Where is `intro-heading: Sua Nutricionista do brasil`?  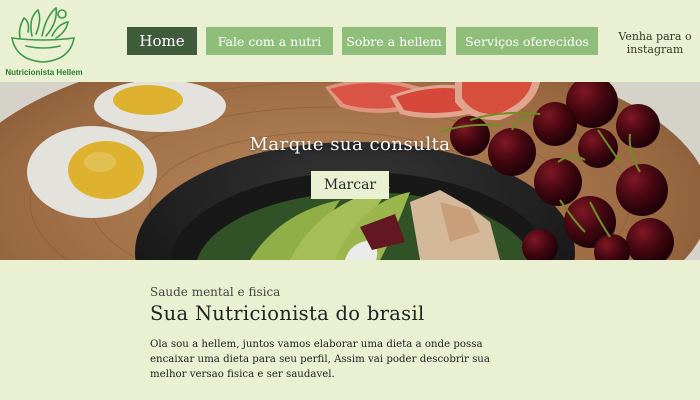 intro-heading: Sua Nutricionista do brasil is located at coordinates (287, 313).